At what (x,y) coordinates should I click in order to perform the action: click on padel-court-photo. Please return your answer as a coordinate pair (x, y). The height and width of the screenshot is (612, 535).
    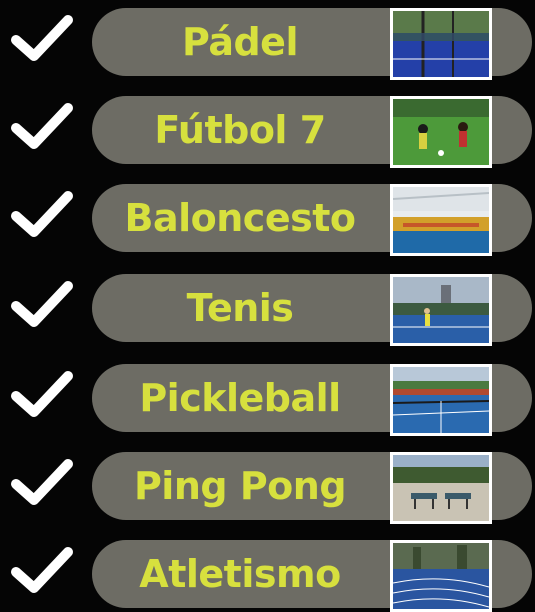
    Looking at the image, I should click on (441, 44).